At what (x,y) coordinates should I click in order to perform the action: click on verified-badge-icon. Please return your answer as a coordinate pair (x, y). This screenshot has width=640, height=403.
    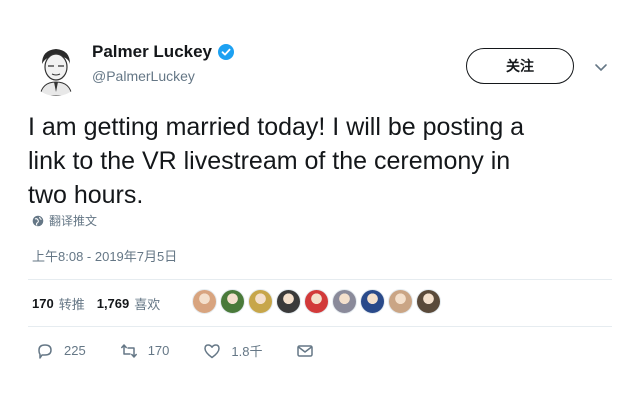
    Looking at the image, I should click on (226, 52).